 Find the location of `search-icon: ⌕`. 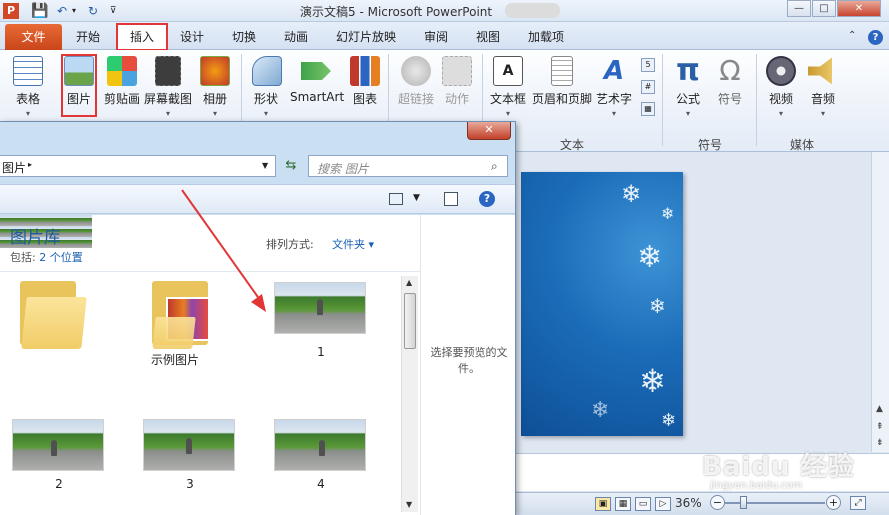

search-icon: ⌕ is located at coordinates (494, 166).